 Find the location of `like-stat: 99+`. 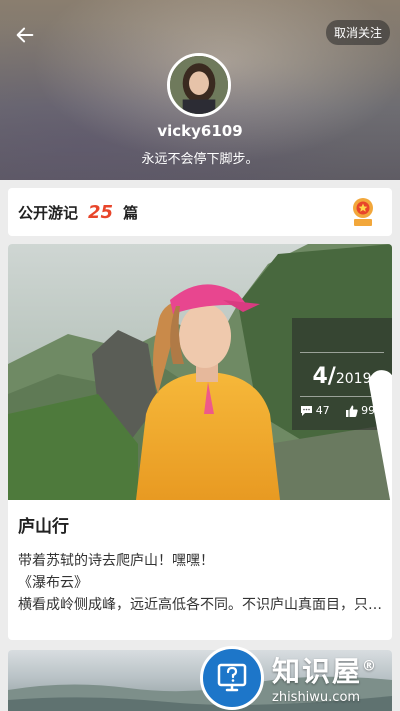

like-stat: 99+ is located at coordinates (364, 410).